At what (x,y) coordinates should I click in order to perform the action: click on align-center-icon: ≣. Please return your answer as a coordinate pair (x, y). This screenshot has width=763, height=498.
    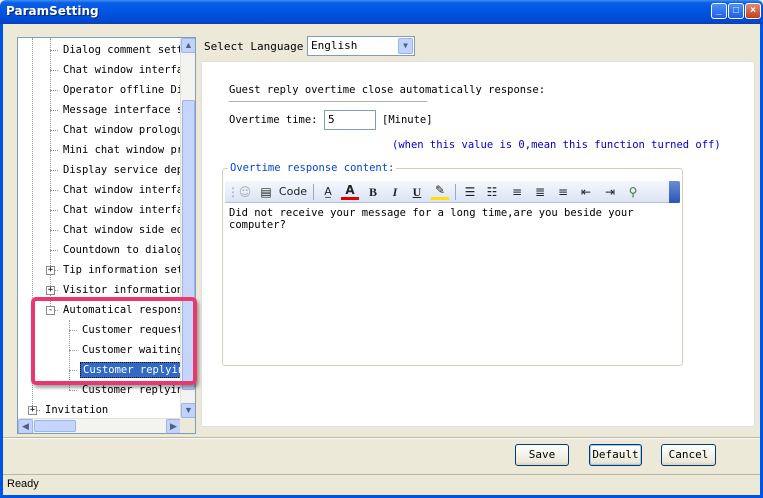
    Looking at the image, I should click on (540, 192).